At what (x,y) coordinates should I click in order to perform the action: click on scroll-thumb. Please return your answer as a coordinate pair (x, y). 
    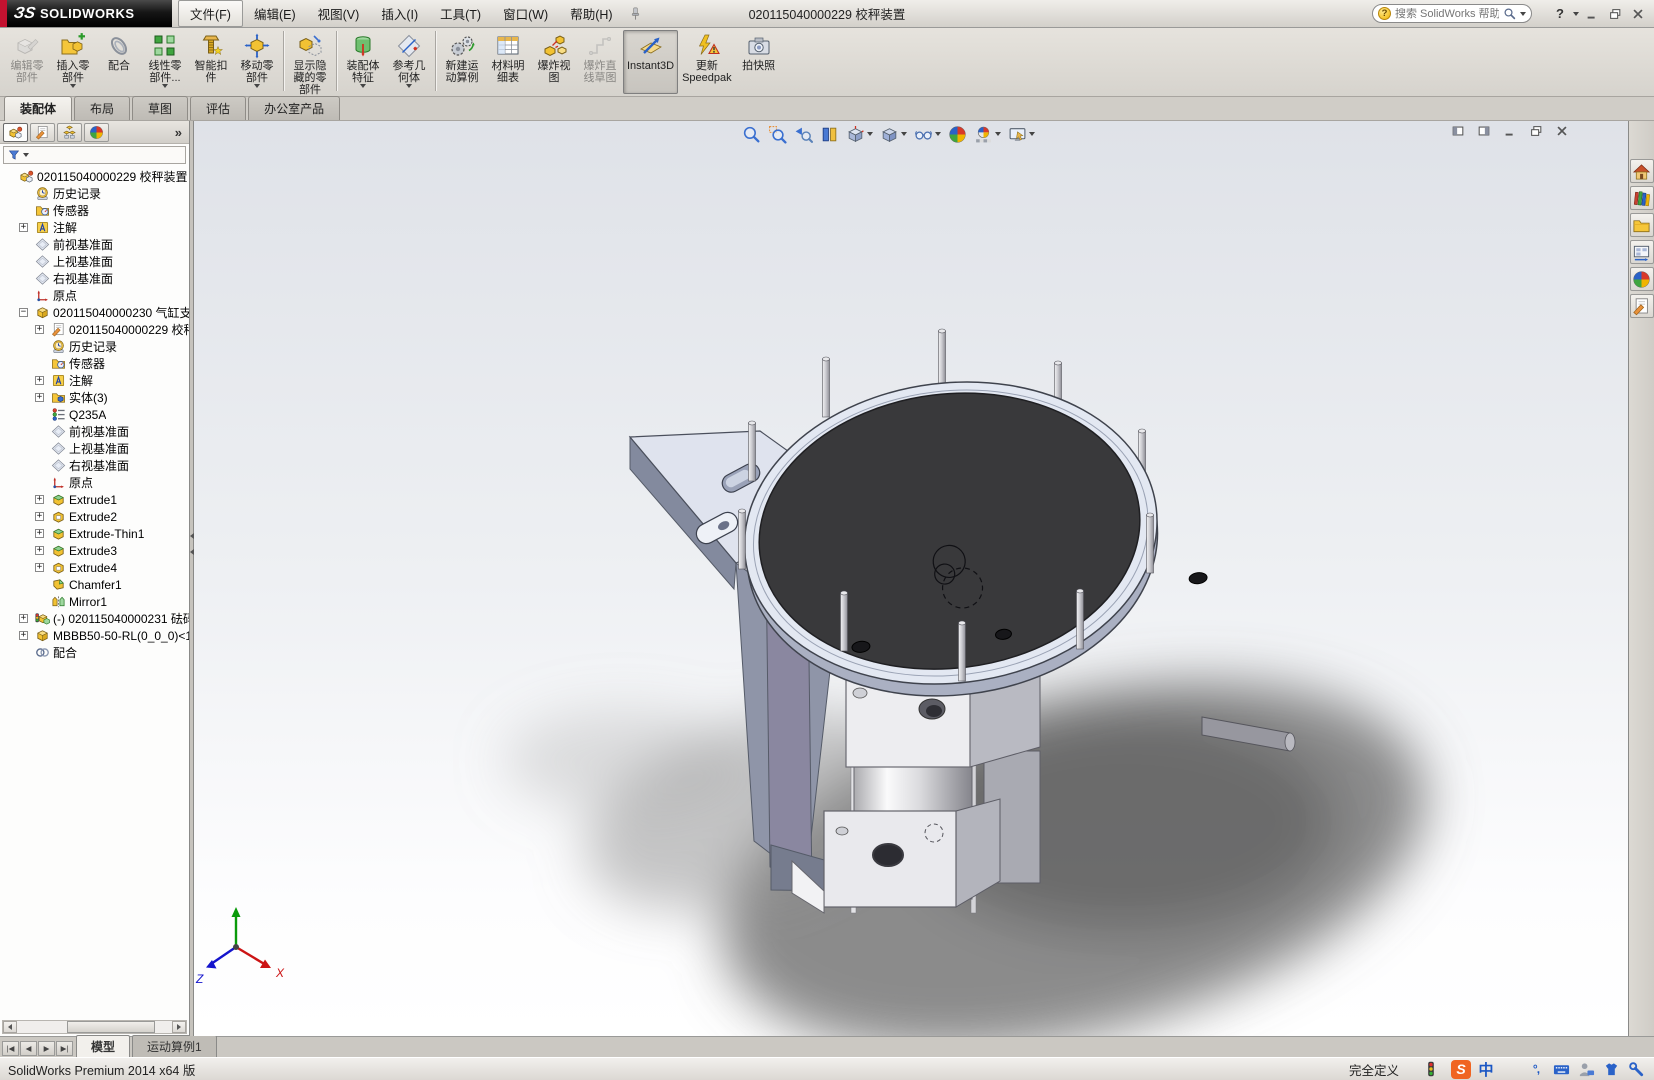
    Looking at the image, I should click on (110, 1027).